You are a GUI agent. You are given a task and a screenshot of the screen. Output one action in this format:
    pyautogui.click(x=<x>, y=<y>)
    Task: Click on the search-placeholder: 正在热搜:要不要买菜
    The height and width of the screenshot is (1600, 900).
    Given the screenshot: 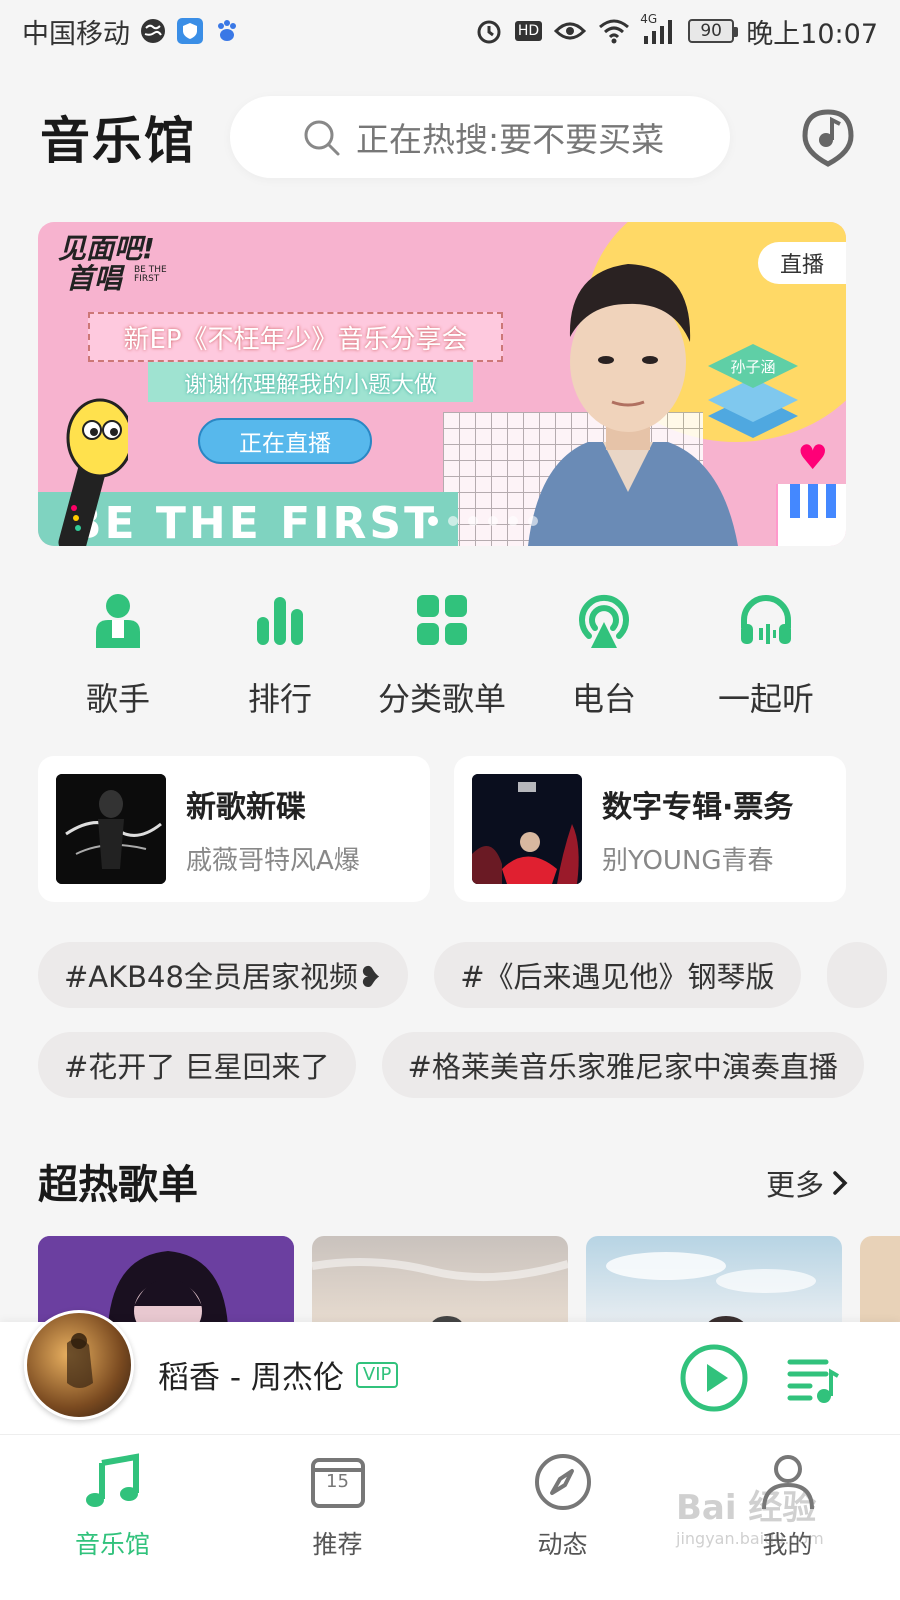 What is the action you would take?
    pyautogui.click(x=510, y=139)
    